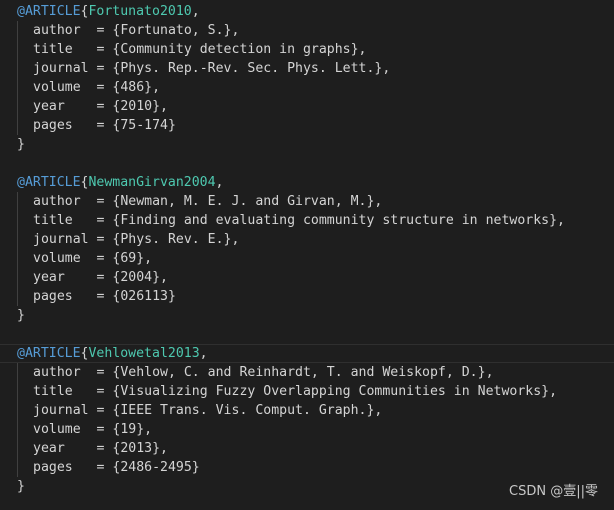 The image size is (614, 510). I want to click on entry-header: @ARTICLE{Fortunato2010,, so click(108, 11).